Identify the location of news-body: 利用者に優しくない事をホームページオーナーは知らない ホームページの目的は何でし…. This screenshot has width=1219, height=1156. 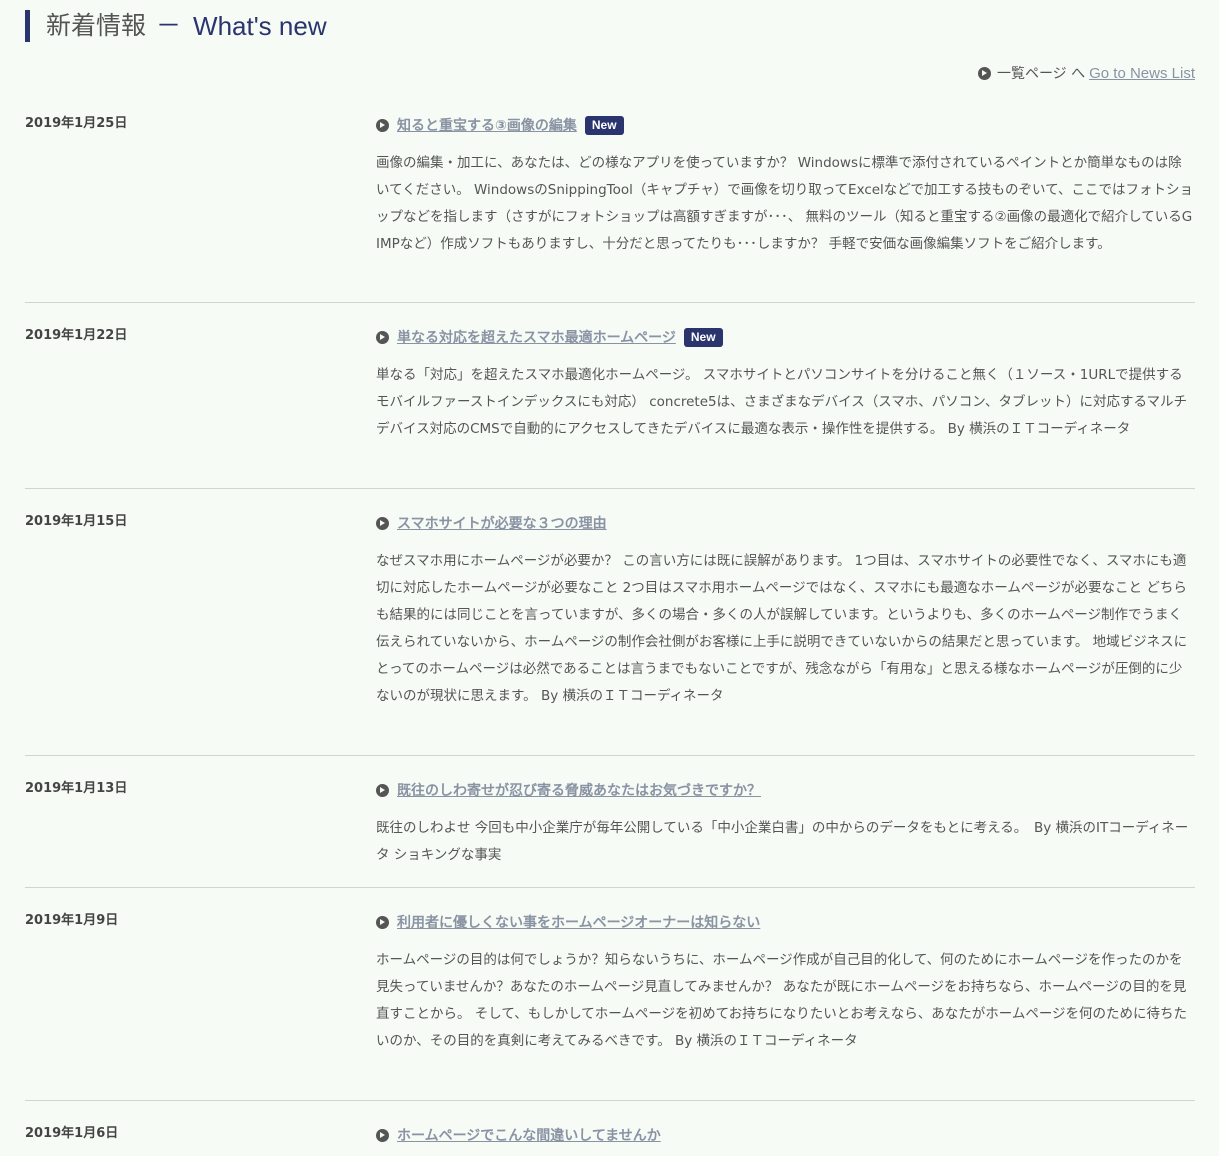
(785, 983).